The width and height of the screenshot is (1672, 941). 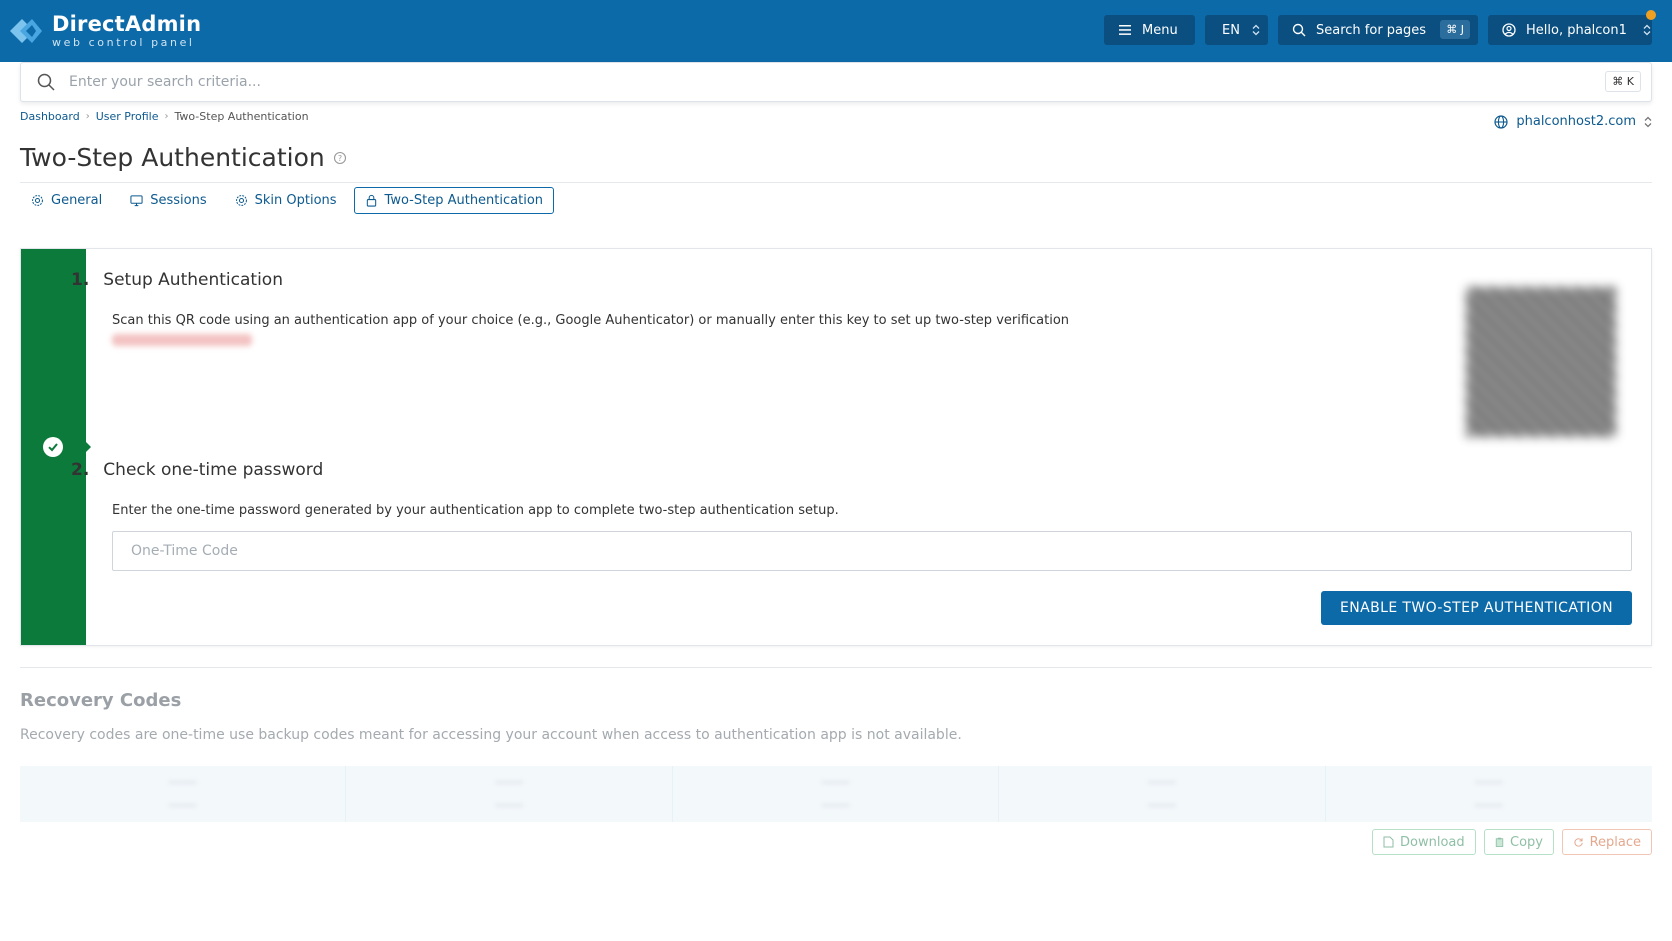 I want to click on global-search-input, so click(x=794, y=82).